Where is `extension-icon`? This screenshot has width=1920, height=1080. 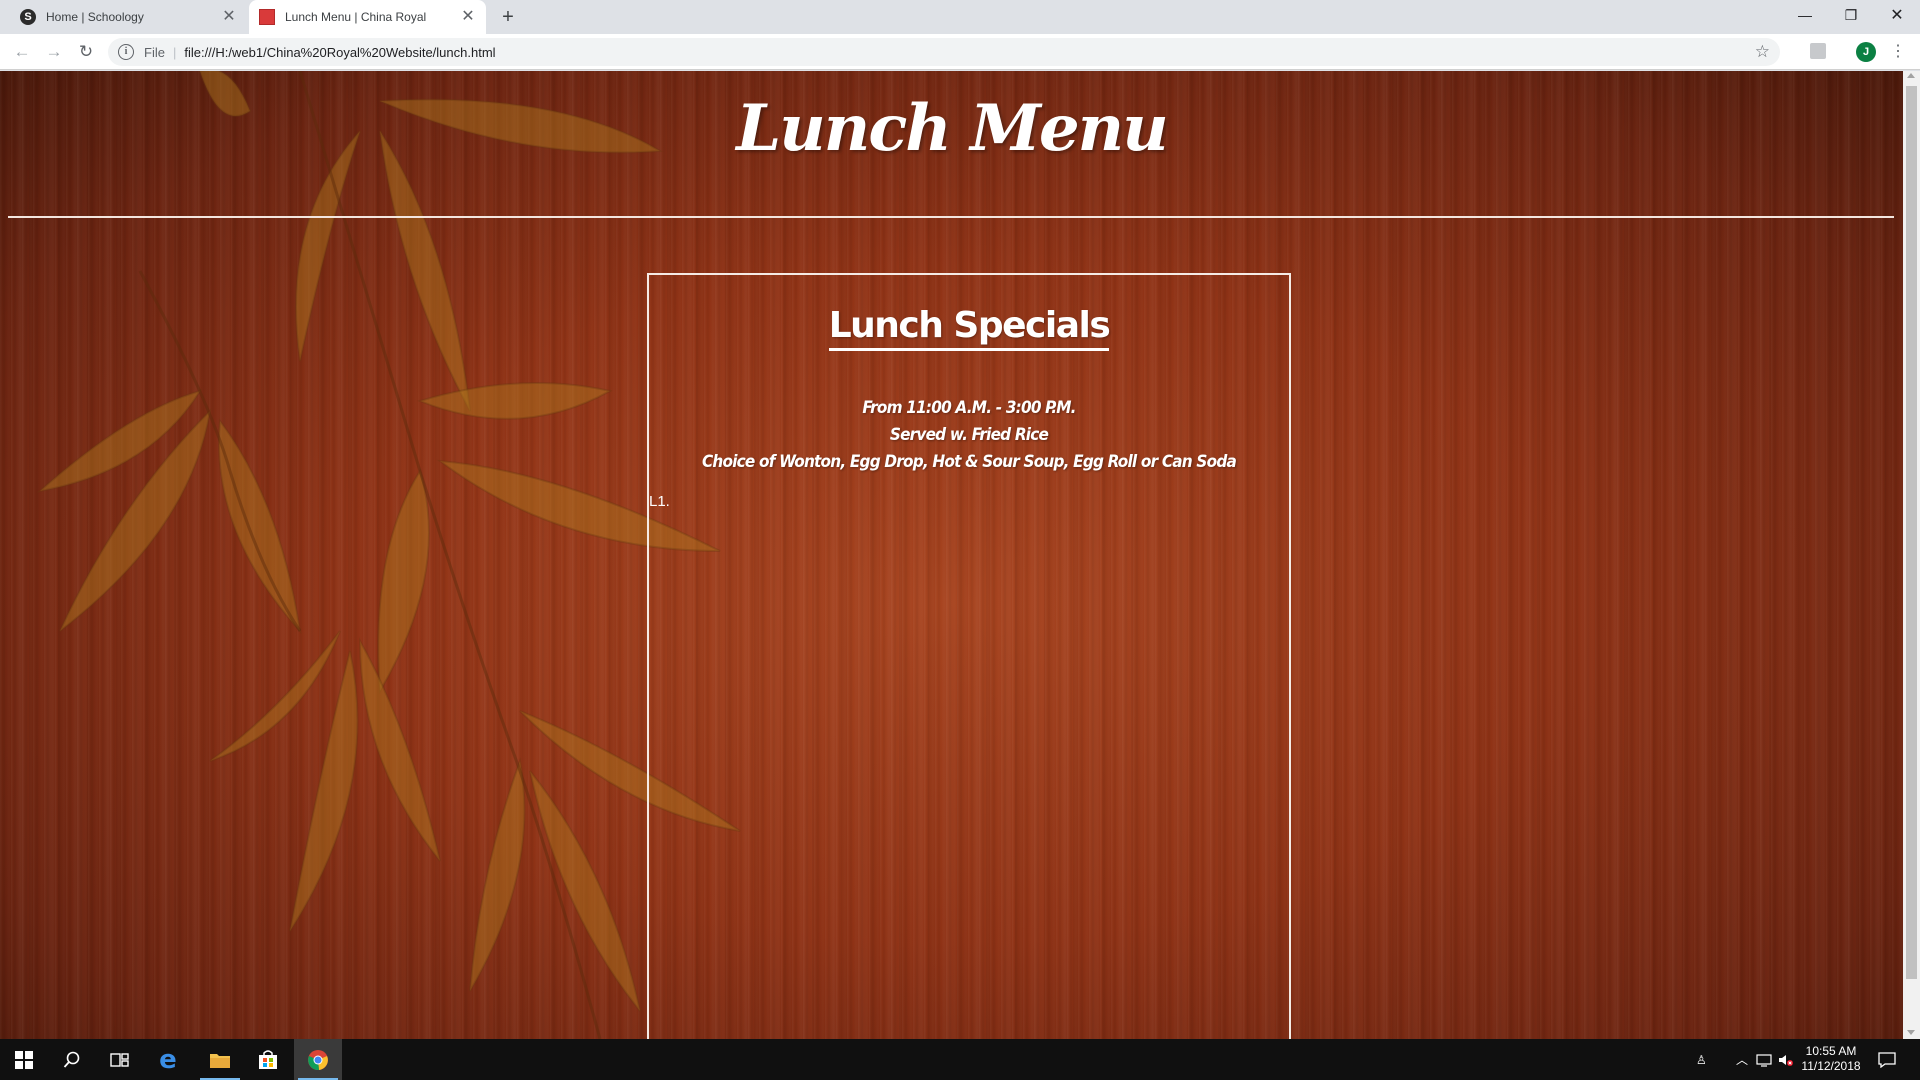
extension-icon is located at coordinates (1818, 51).